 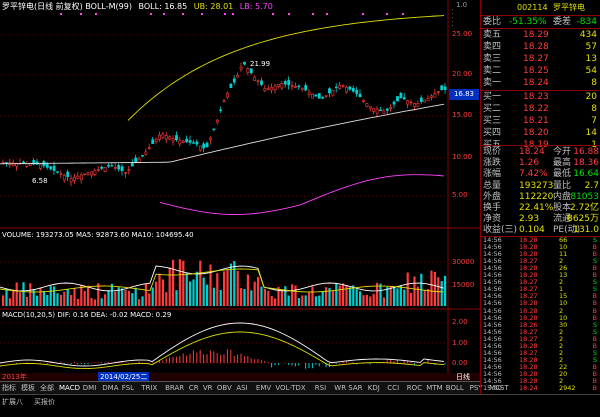 I want to click on indicator-tab-cr: CR, so click(x=194, y=388).